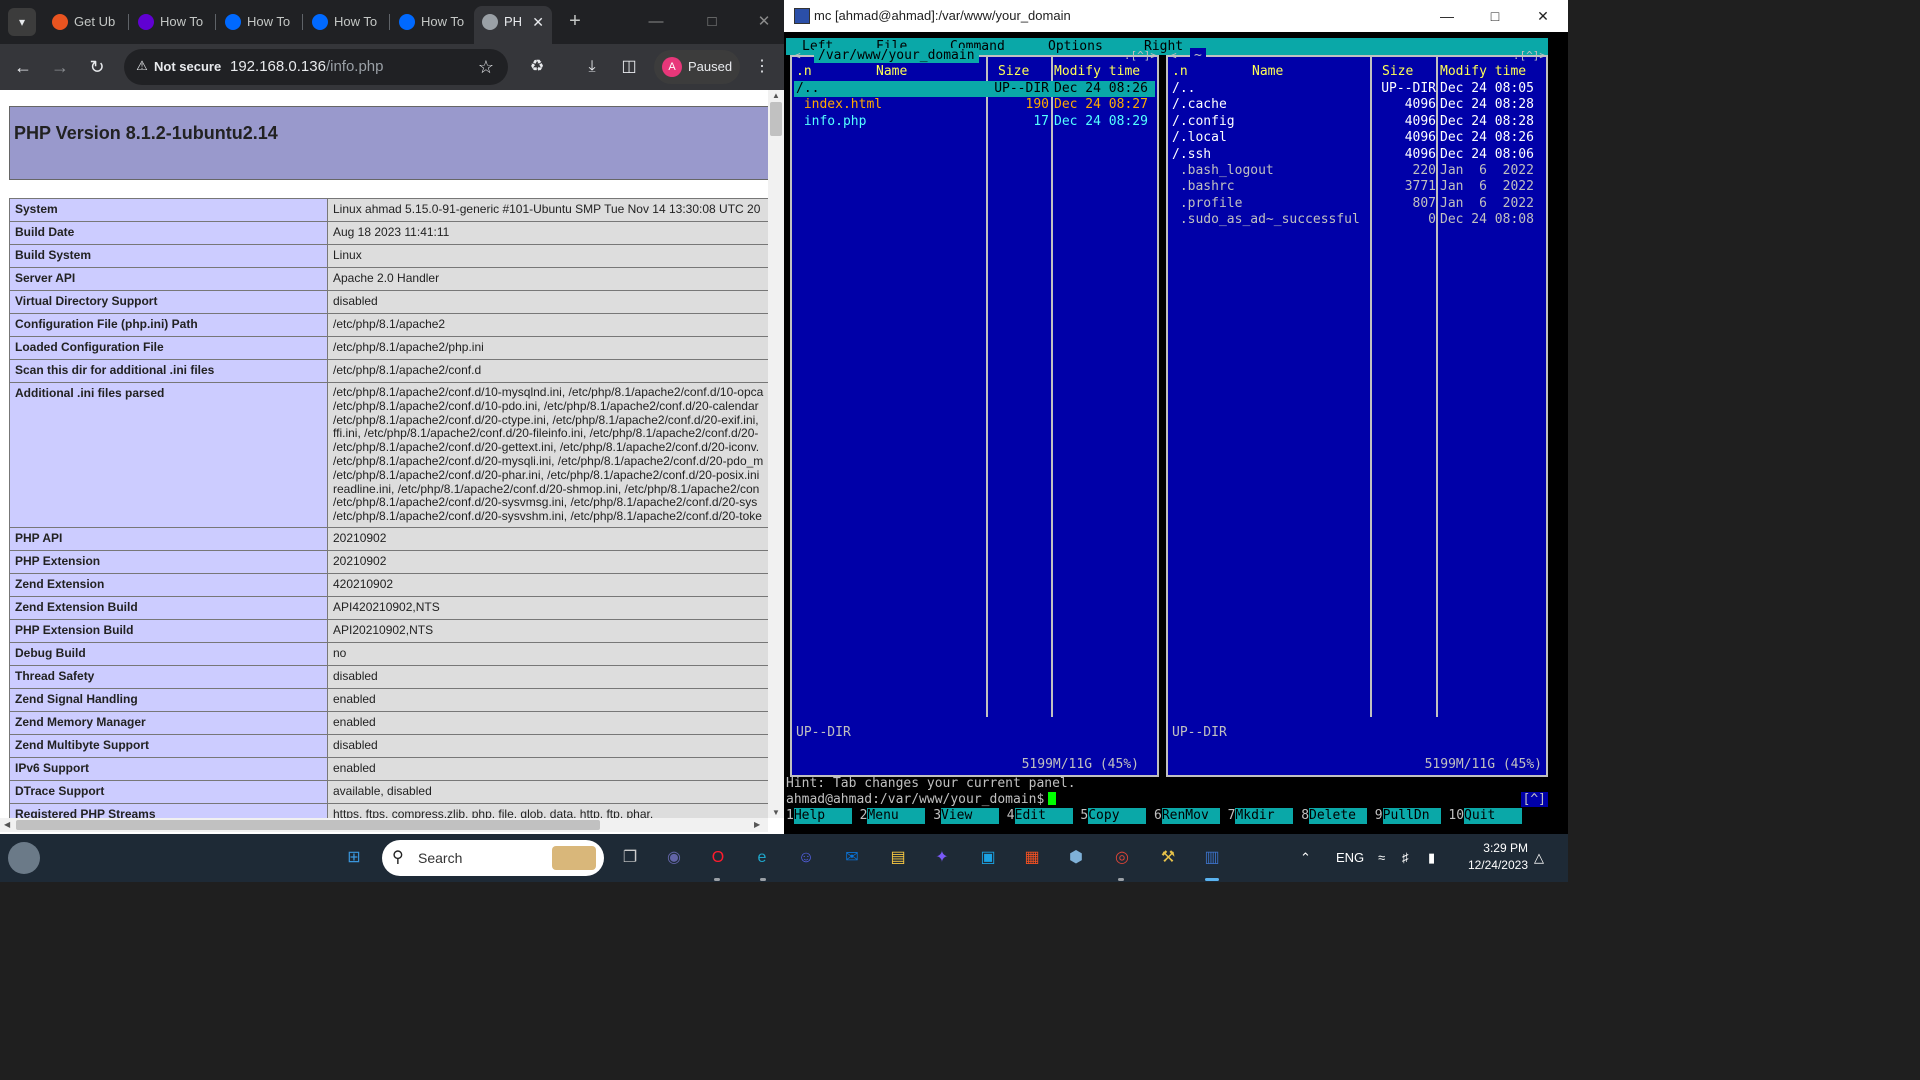 The height and width of the screenshot is (1080, 1920). What do you see at coordinates (1187, 816) in the screenshot?
I see `fkey-renmov: 6RenMov` at bounding box center [1187, 816].